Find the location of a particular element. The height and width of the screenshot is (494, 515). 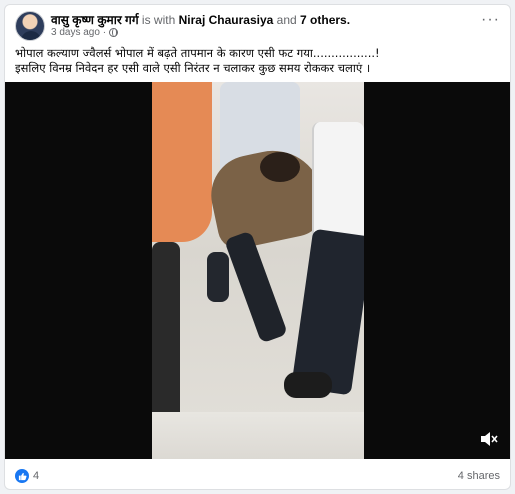

like-reaction-icon is located at coordinates (22, 476).